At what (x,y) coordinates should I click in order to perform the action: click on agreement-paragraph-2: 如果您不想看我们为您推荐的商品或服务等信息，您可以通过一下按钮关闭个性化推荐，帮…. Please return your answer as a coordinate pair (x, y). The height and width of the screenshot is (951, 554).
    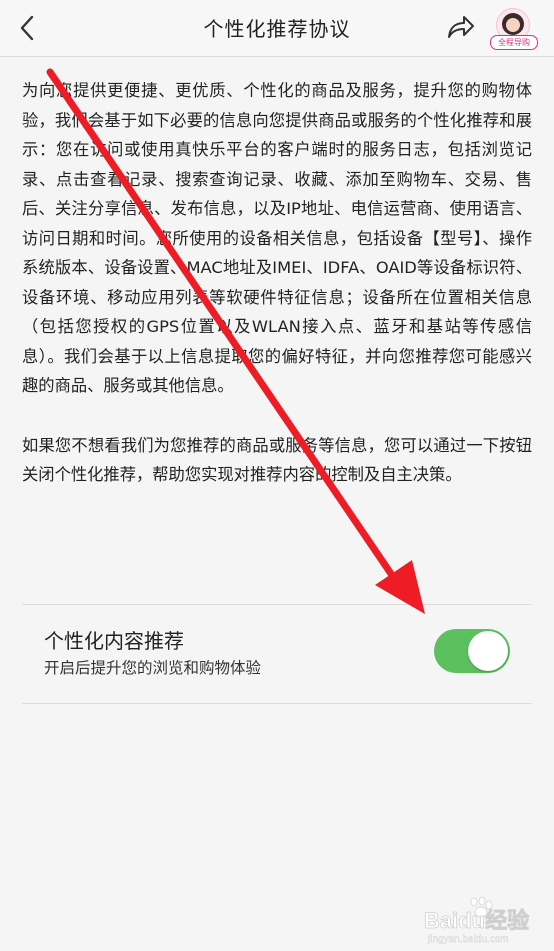
    Looking at the image, I should click on (277, 460).